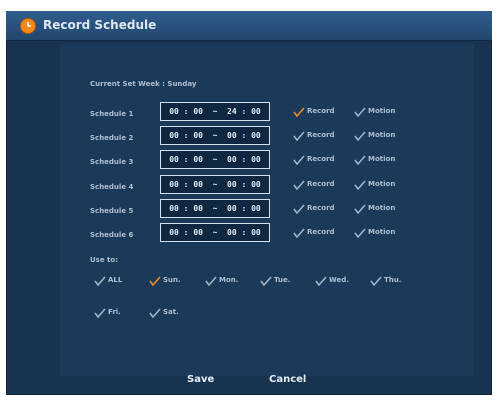  What do you see at coordinates (172, 280) in the screenshot?
I see `day-label: Sun.` at bounding box center [172, 280].